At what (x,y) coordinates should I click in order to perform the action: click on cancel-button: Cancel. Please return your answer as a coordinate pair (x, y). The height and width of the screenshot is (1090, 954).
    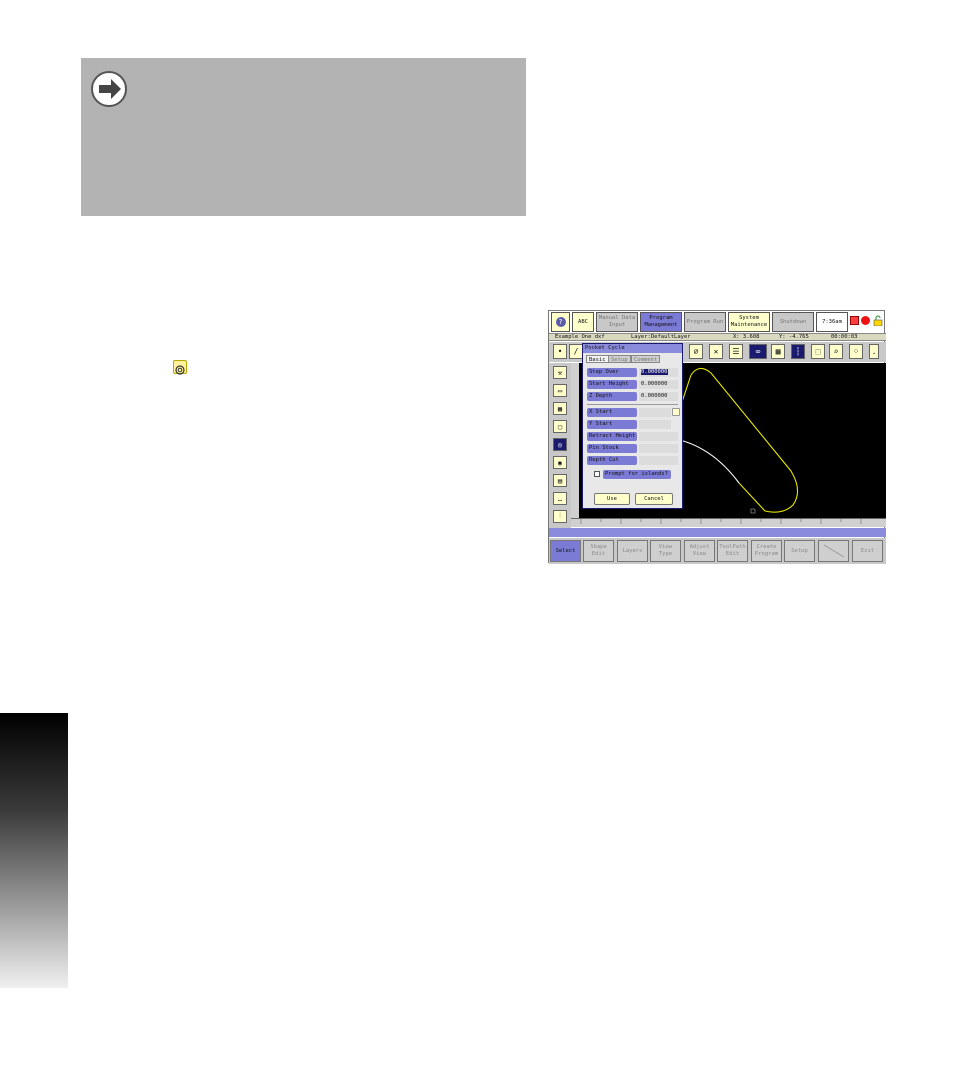
    Looking at the image, I should click on (654, 499).